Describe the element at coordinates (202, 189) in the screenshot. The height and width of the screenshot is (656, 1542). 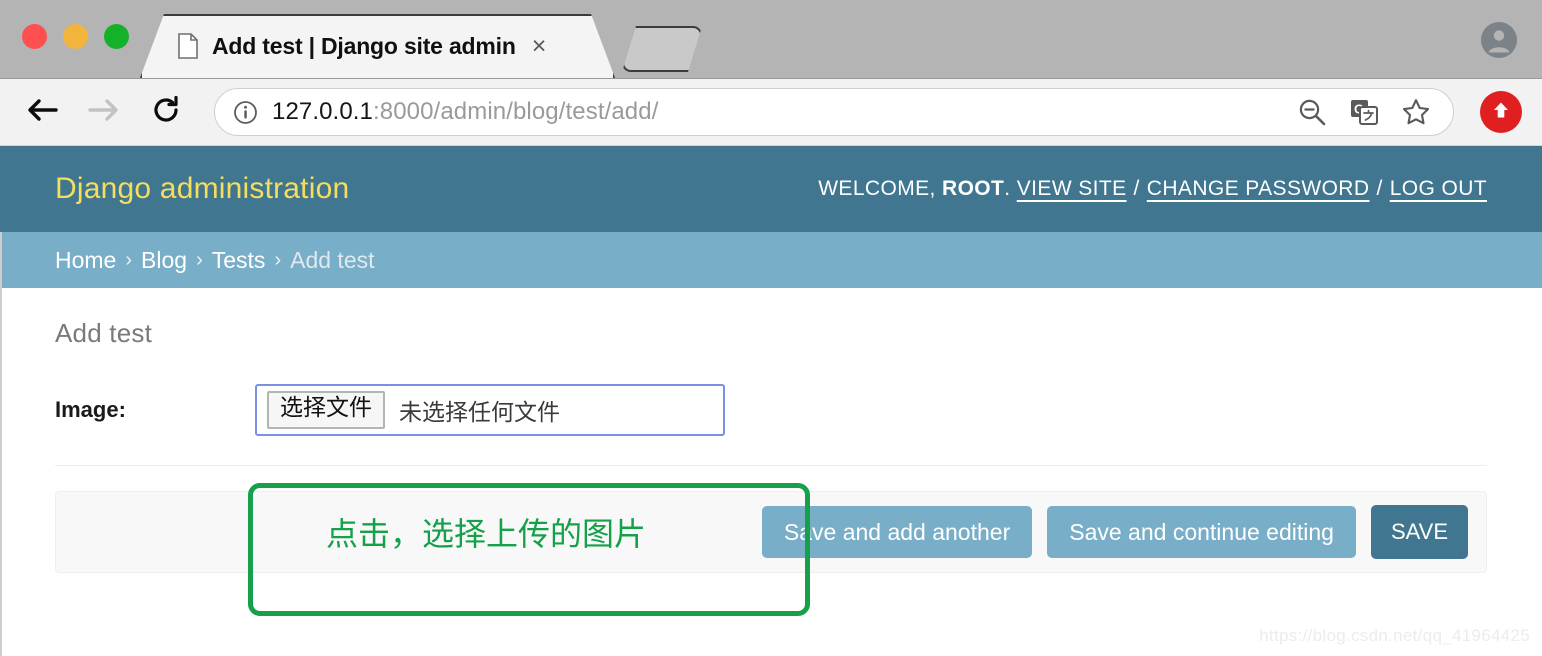
I see `site-branding: Django administration` at that location.